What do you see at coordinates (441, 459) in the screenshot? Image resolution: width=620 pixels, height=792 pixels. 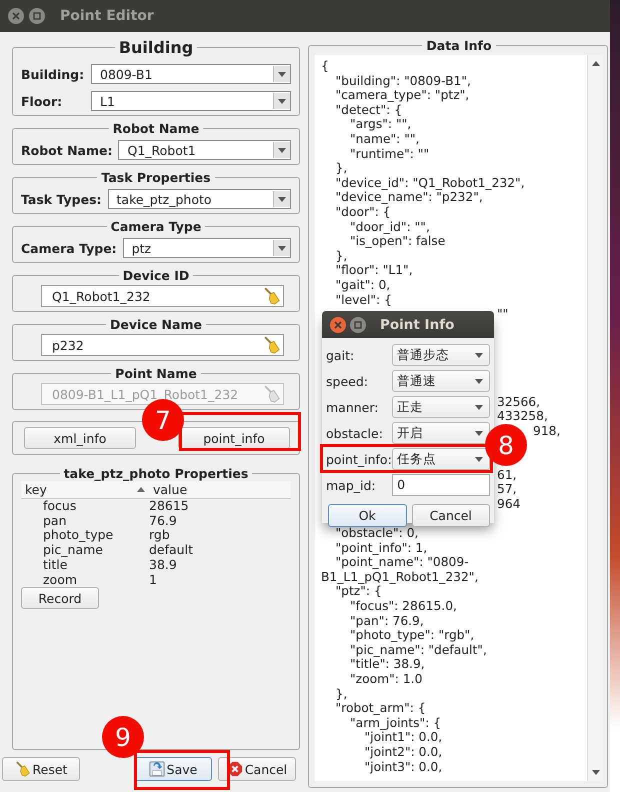 I see `dropdown: 任务点` at bounding box center [441, 459].